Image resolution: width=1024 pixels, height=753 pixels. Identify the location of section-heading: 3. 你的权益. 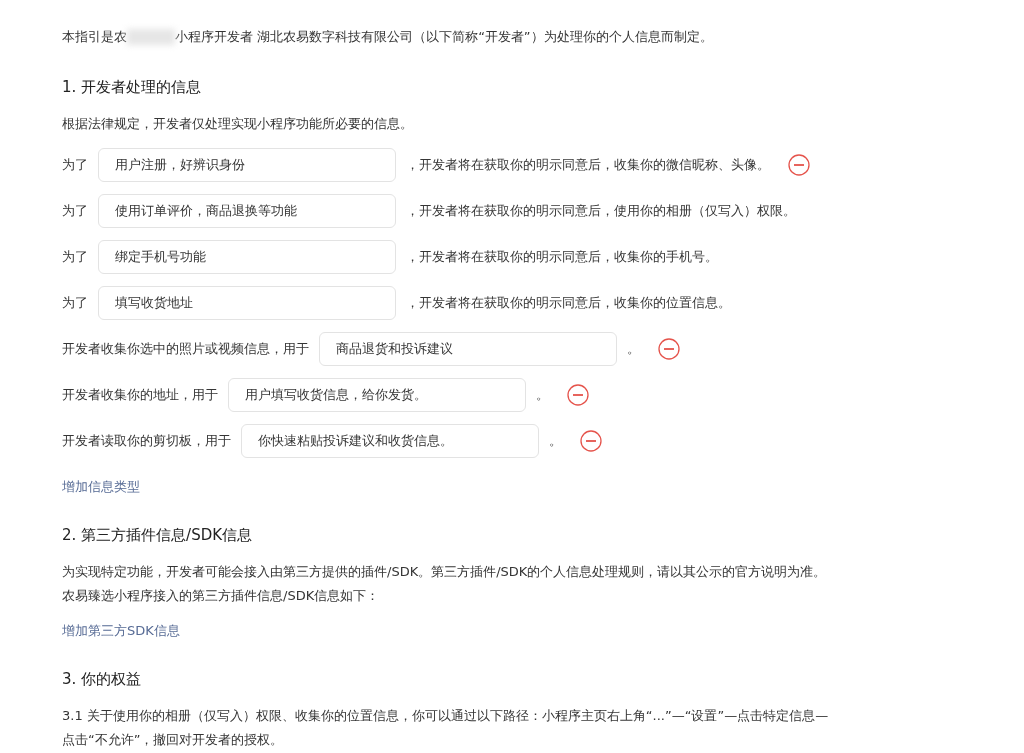
(102, 679).